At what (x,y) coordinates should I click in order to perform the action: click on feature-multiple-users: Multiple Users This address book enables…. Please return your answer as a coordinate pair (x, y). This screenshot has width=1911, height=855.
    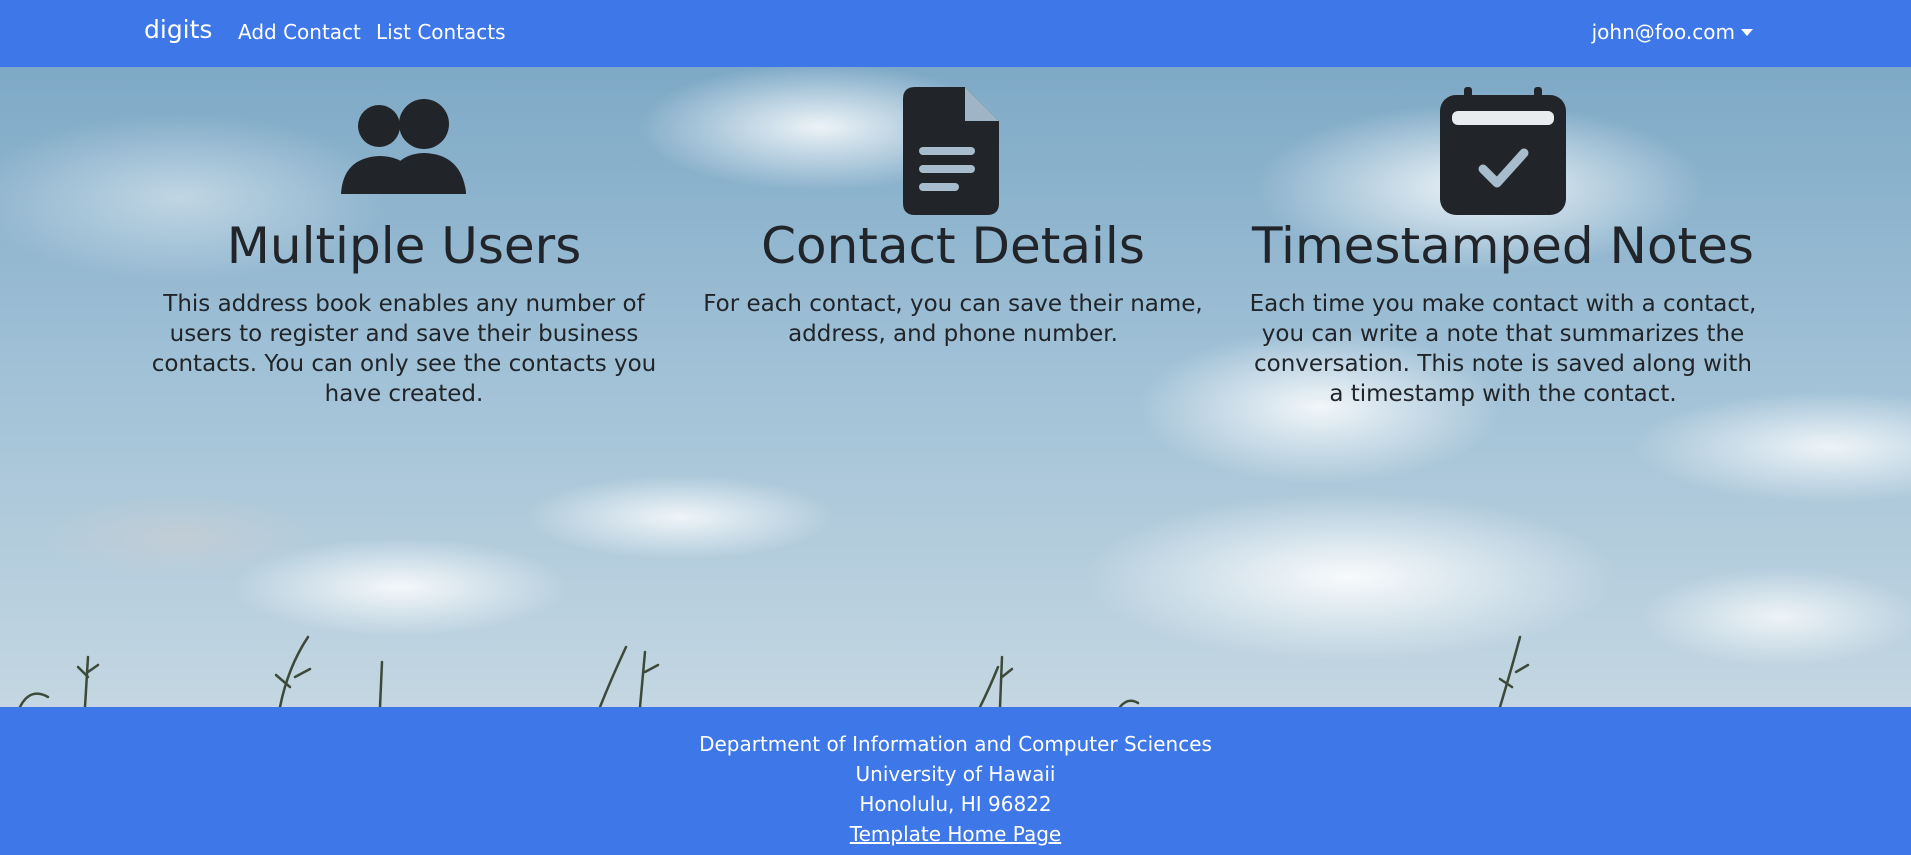
    Looking at the image, I should click on (404, 248).